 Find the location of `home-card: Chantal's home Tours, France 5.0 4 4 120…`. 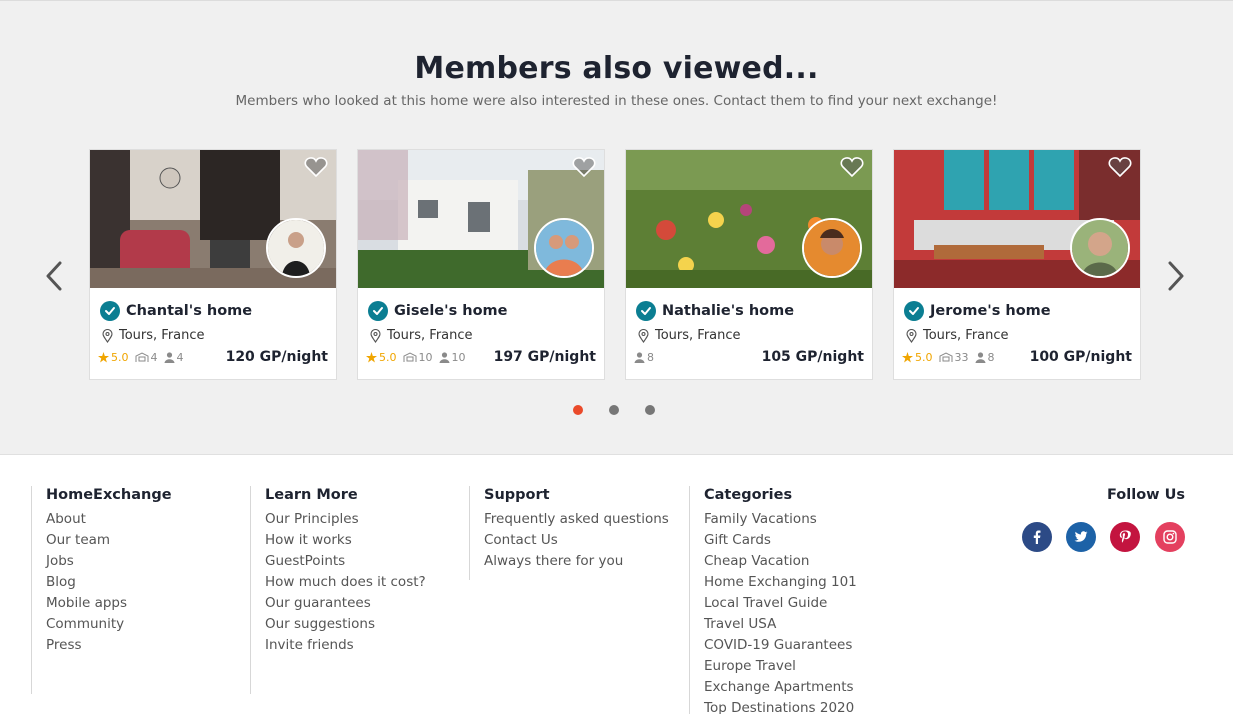

home-card: Chantal's home Tours, France 5.0 4 4 120… is located at coordinates (213, 264).